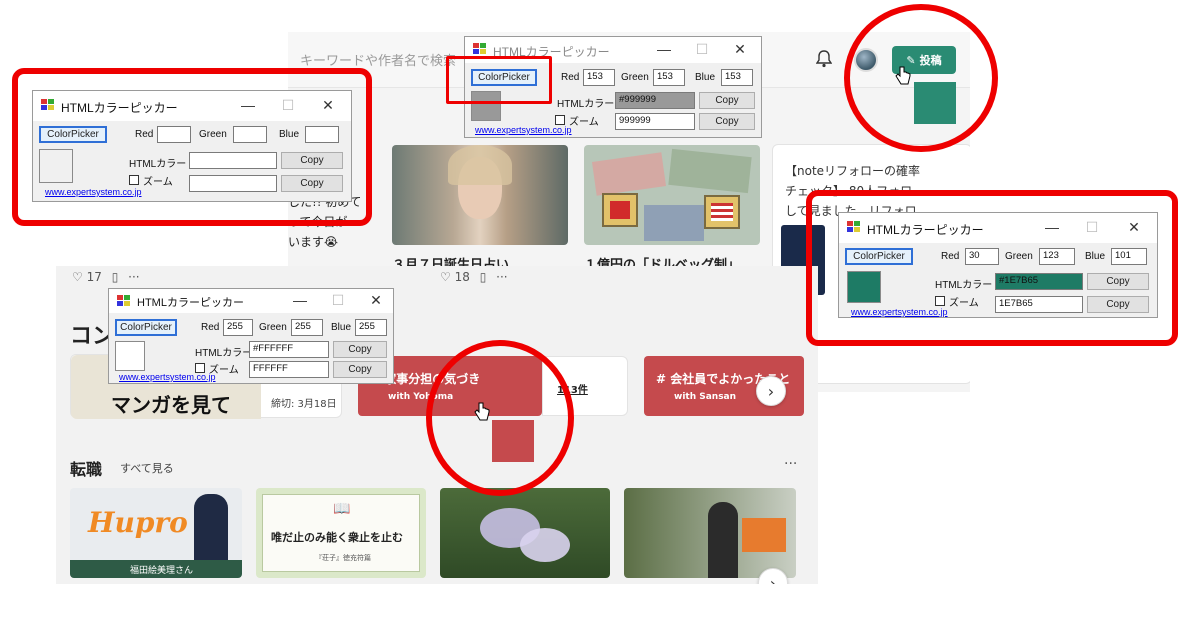 The height and width of the screenshot is (628, 1200). Describe the element at coordinates (238, 327) in the screenshot. I see `red-field: 255` at that location.